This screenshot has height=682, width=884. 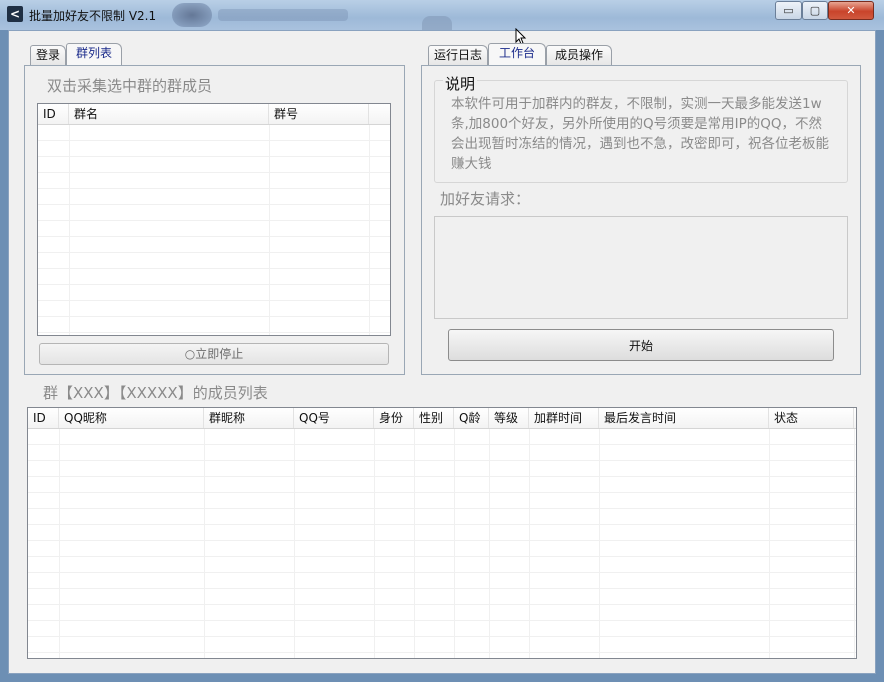 I want to click on note-title: 说明, so click(x=460, y=83).